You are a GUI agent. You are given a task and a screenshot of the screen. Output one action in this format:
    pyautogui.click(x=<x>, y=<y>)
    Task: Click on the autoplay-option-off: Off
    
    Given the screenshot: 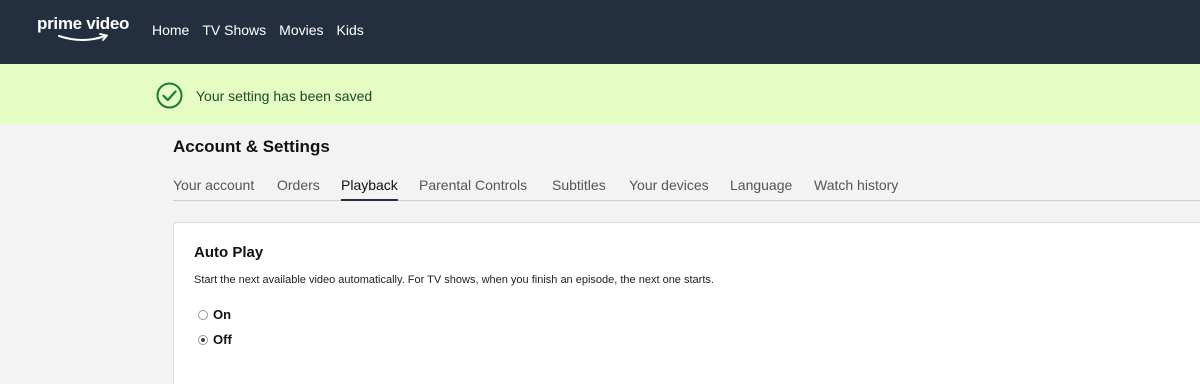 What is the action you would take?
    pyautogui.click(x=215, y=339)
    